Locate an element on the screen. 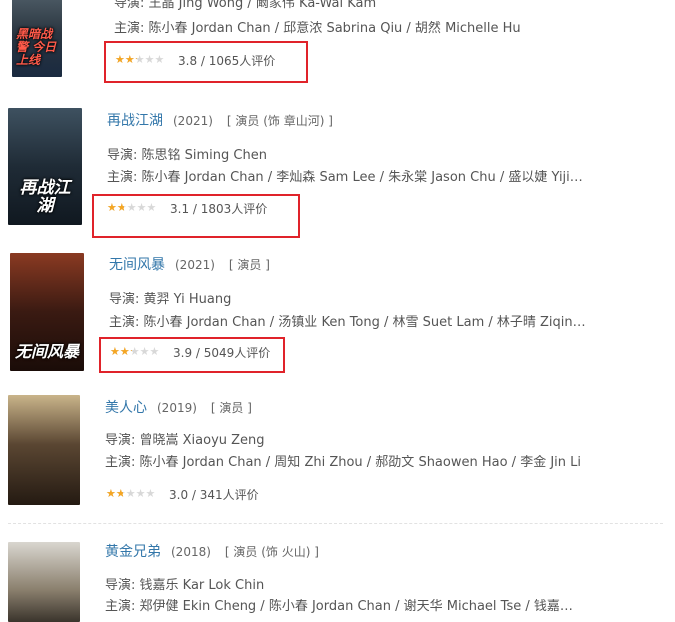 The height and width of the screenshot is (622, 675). poster-title-text: 再战江湖 is located at coordinates (45, 197).